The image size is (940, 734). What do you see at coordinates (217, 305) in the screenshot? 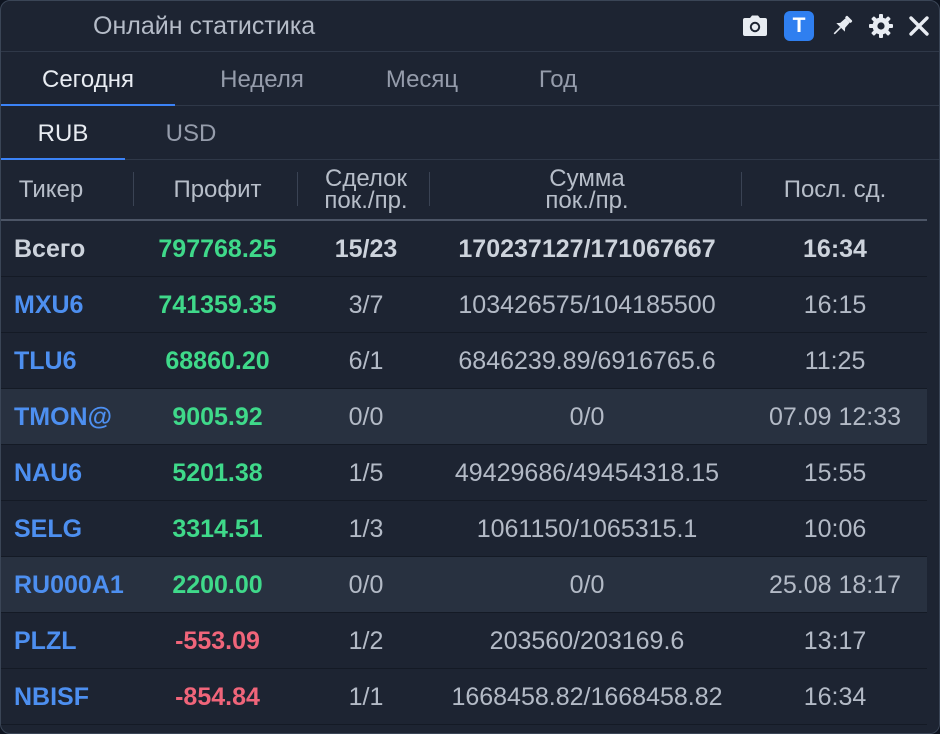
I see `profit-cell: 741359.35` at bounding box center [217, 305].